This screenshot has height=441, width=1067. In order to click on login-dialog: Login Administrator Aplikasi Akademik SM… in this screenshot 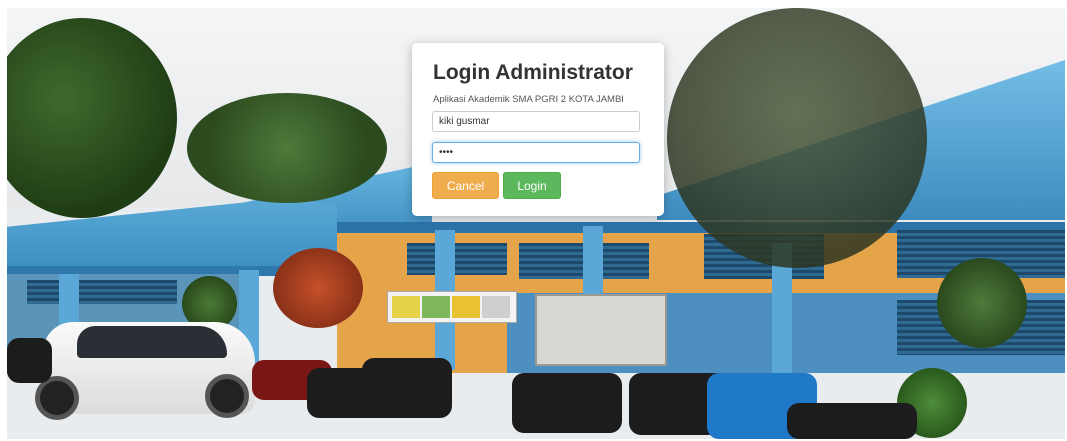, I will do `click(538, 129)`.